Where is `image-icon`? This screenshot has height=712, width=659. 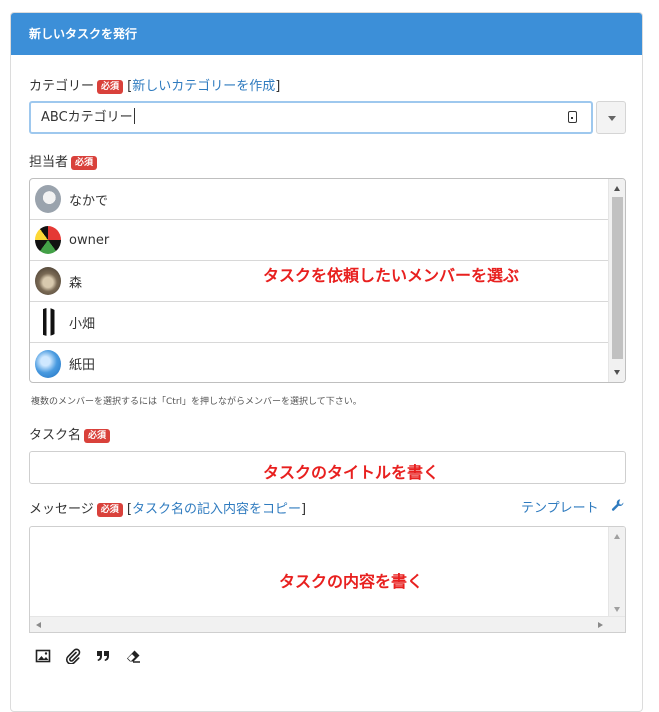
image-icon is located at coordinates (43, 656).